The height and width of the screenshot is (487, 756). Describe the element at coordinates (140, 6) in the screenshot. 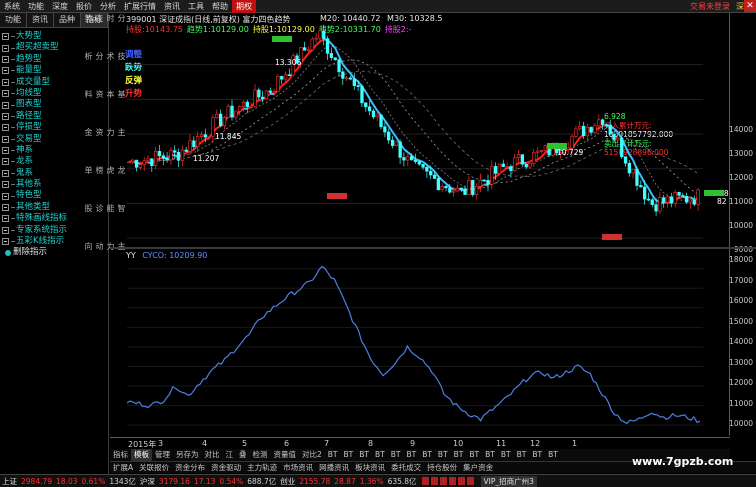

I see `menu-item-5: 扩展行情` at that location.